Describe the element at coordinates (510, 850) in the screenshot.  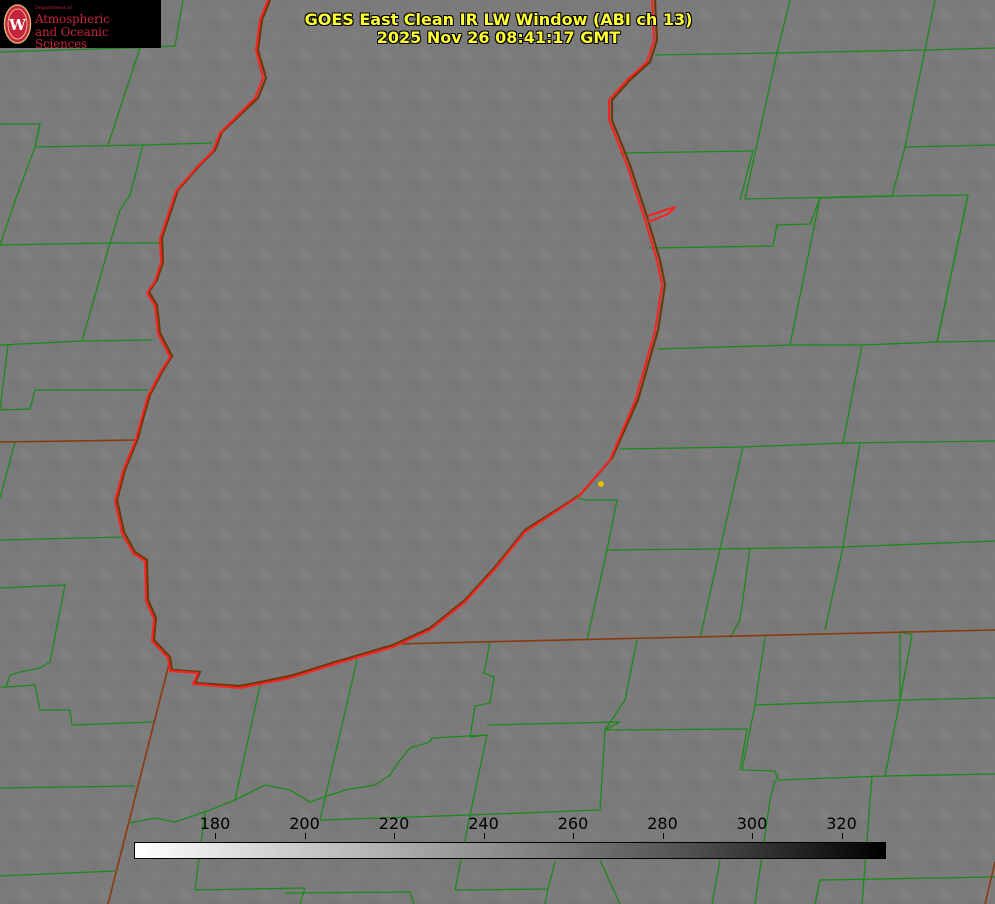
I see `temperature-colorbar` at that location.